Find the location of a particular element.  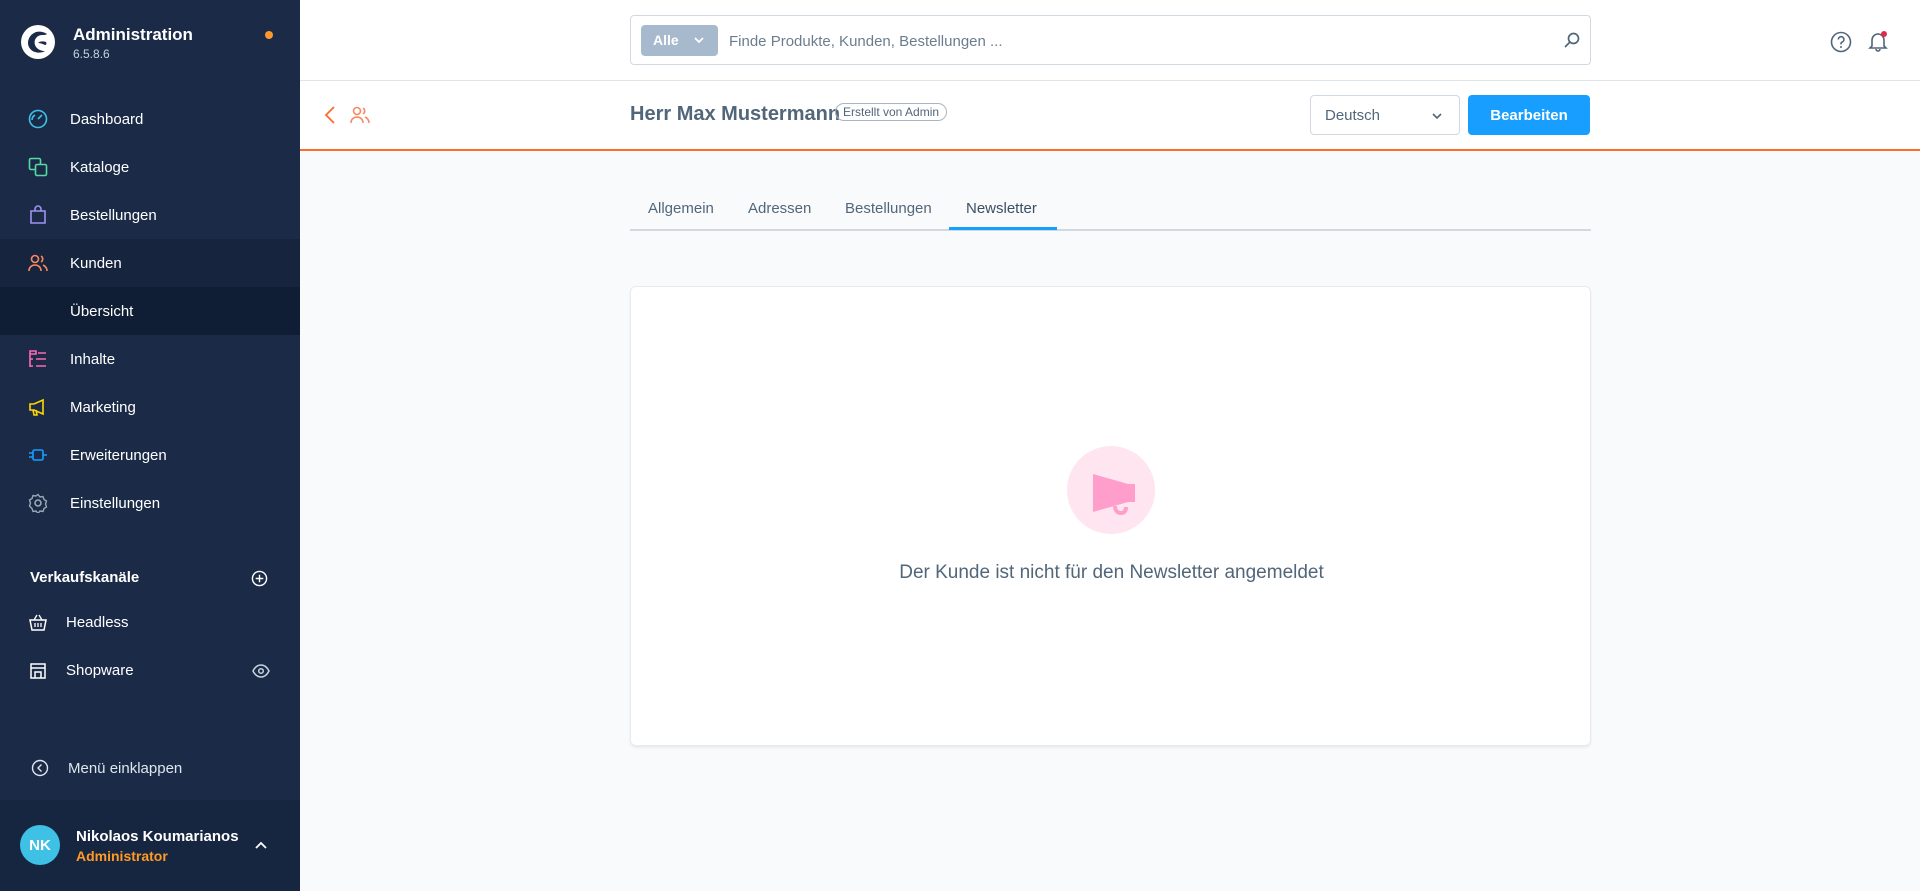

collapse-menu-button: Menü einklappen is located at coordinates (150, 769).